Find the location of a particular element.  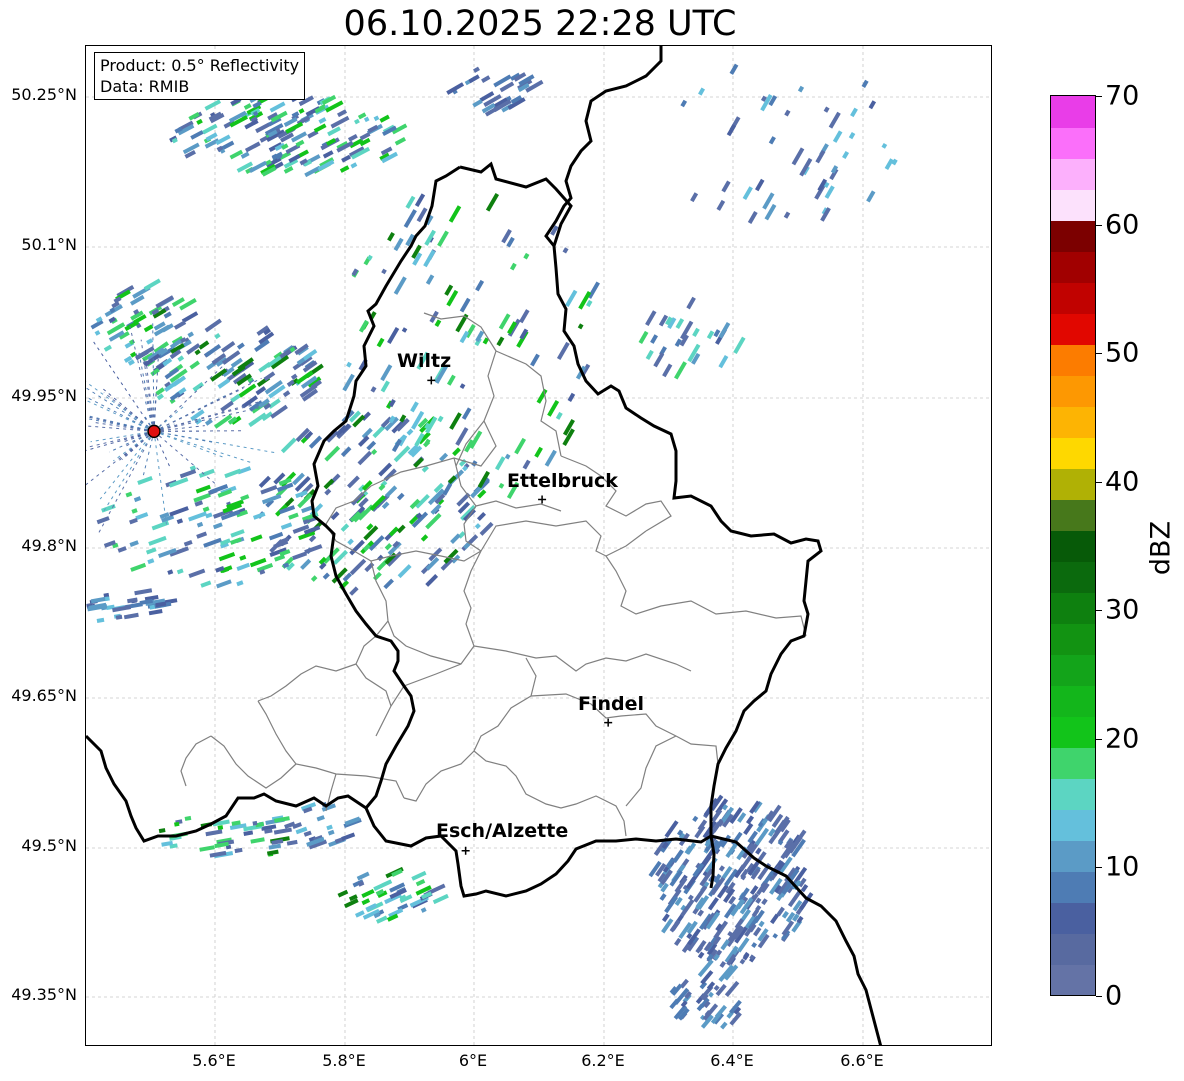

lon-tick-label: 5.6°E is located at coordinates (214, 1060).